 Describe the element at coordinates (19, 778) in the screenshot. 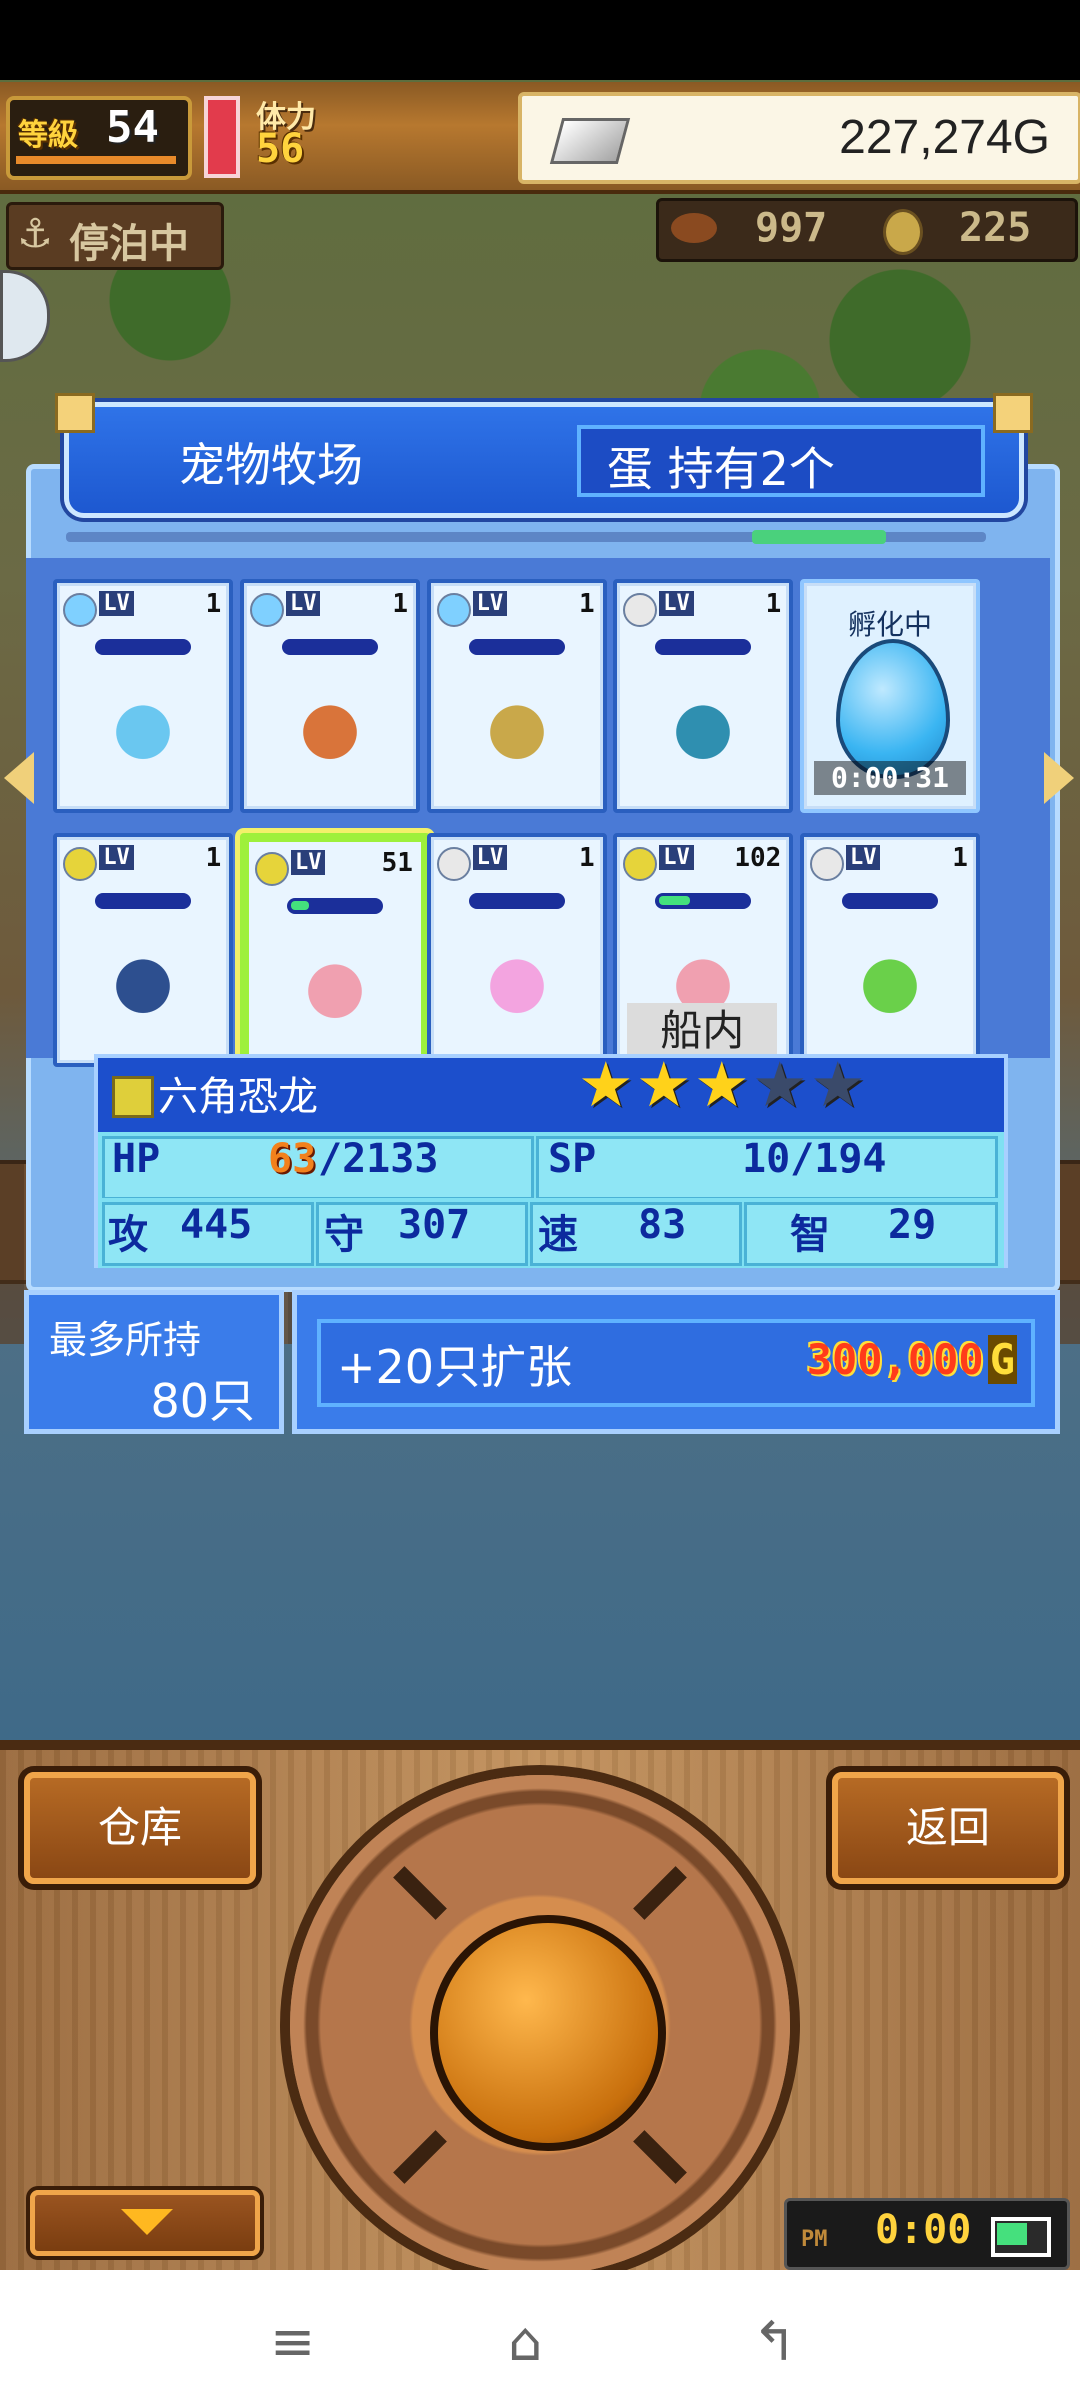

I see `prev-page-arrow` at that location.